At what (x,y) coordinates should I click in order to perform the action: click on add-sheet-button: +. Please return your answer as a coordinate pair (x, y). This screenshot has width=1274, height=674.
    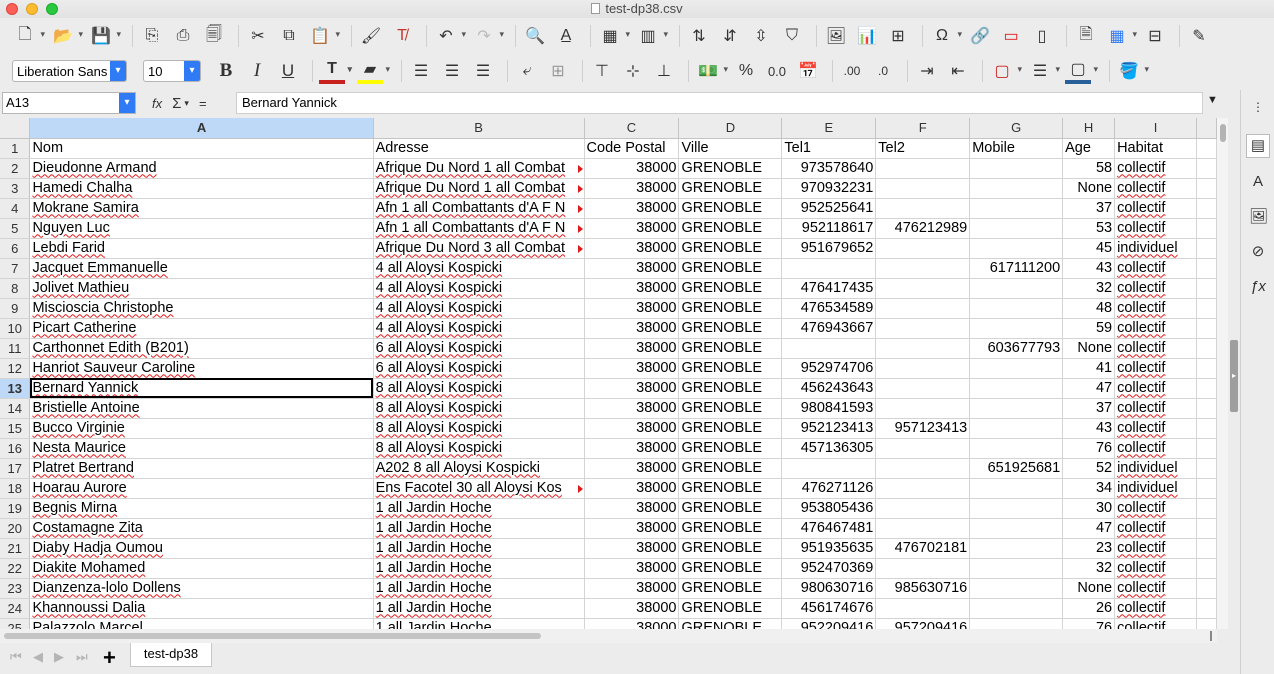
    Looking at the image, I should click on (109, 658).